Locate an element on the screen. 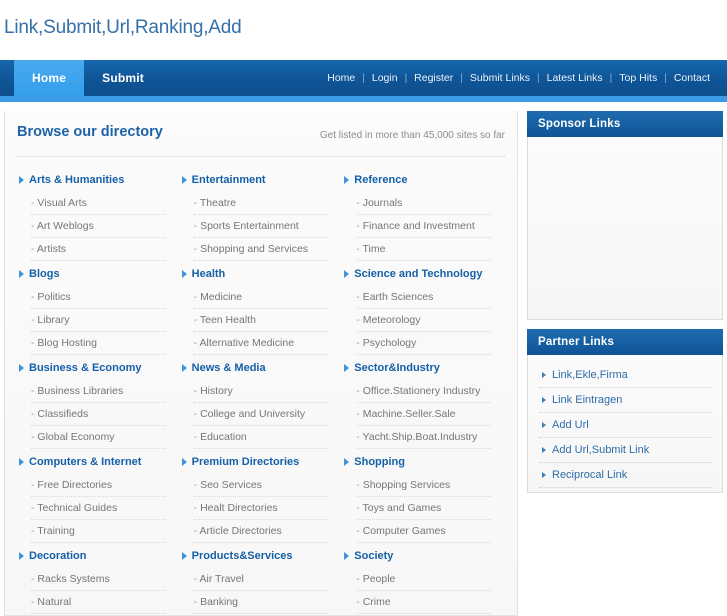 The height and width of the screenshot is (616, 727). category-title-health: Health is located at coordinates (254, 274).